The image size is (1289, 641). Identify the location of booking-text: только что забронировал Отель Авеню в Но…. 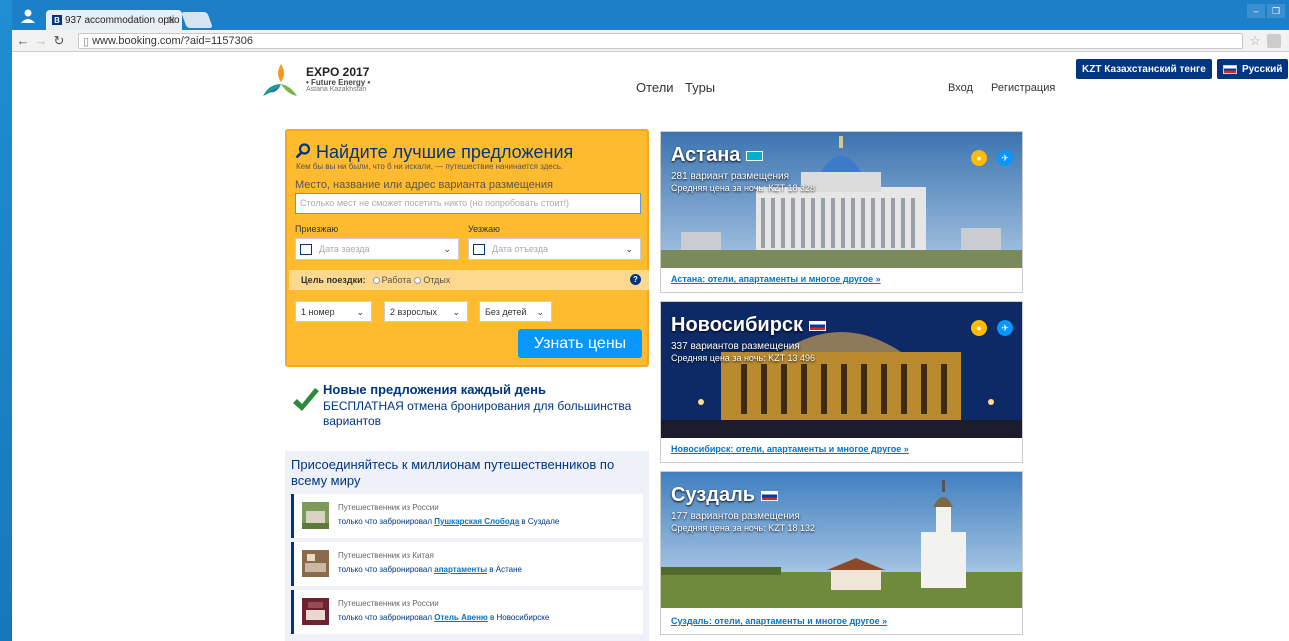
(444, 617).